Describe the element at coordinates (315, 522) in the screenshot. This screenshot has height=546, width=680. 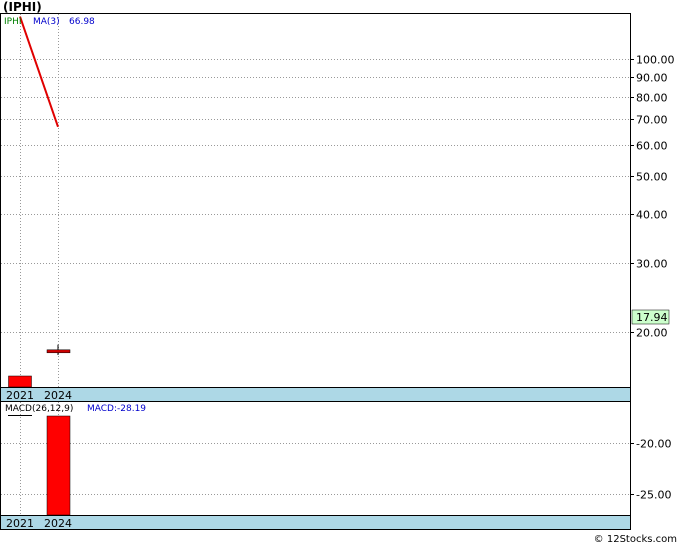
I see `macd-date-band` at that location.